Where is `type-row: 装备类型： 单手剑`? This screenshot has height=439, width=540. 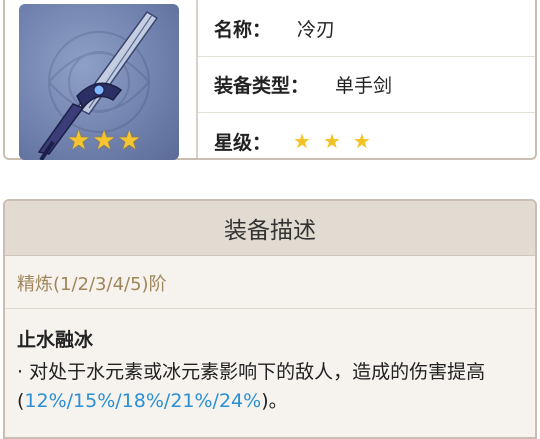 type-row: 装备类型： 单手剑 is located at coordinates (366, 84).